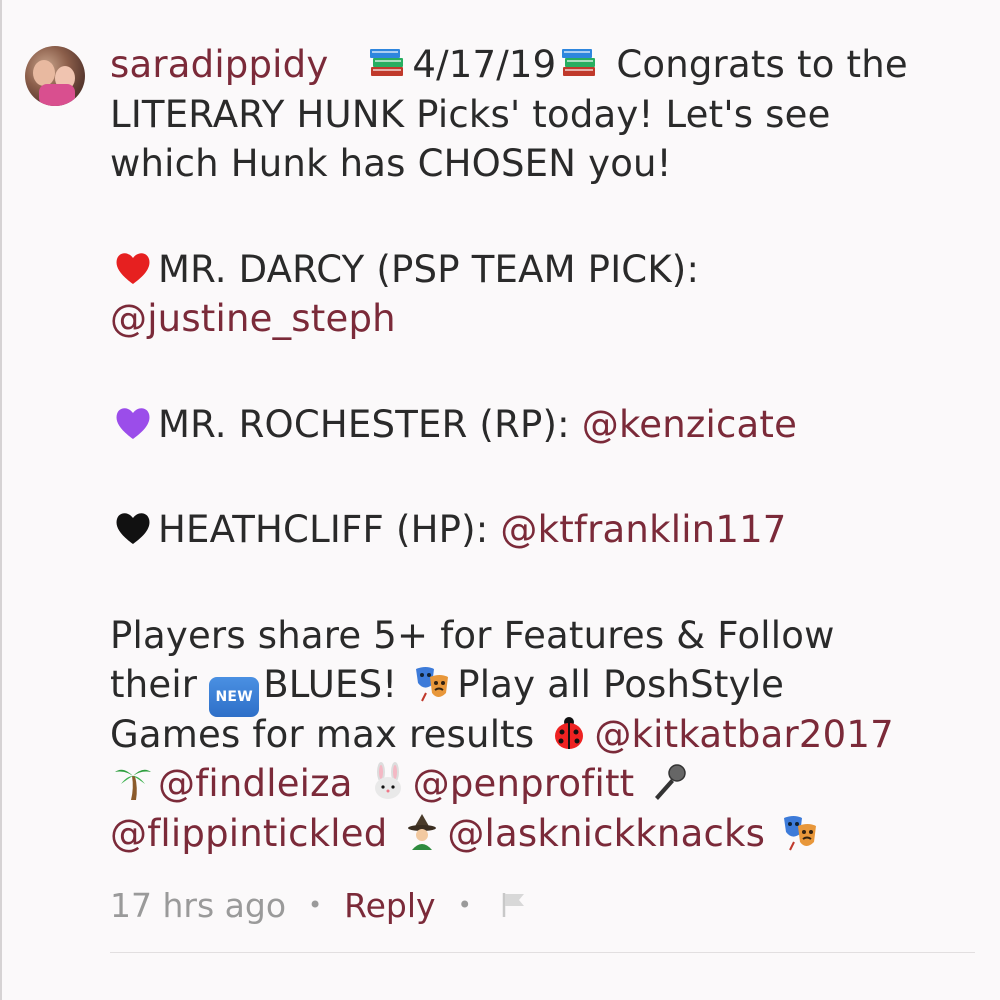 The image size is (1000, 1000). What do you see at coordinates (255, 783) in the screenshot?
I see `mention-link: @findleiza` at bounding box center [255, 783].